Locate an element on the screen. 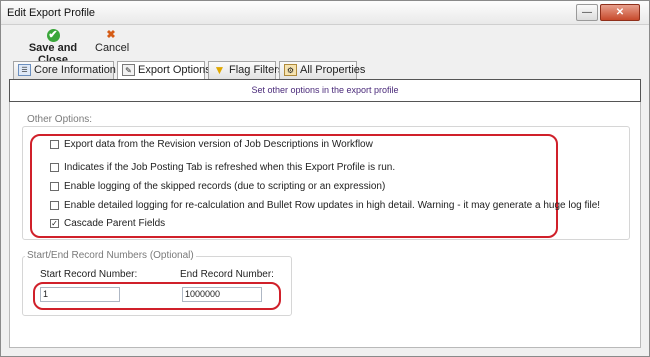 This screenshot has height=357, width=650. option-label: Cascade Parent Fields is located at coordinates (115, 223).